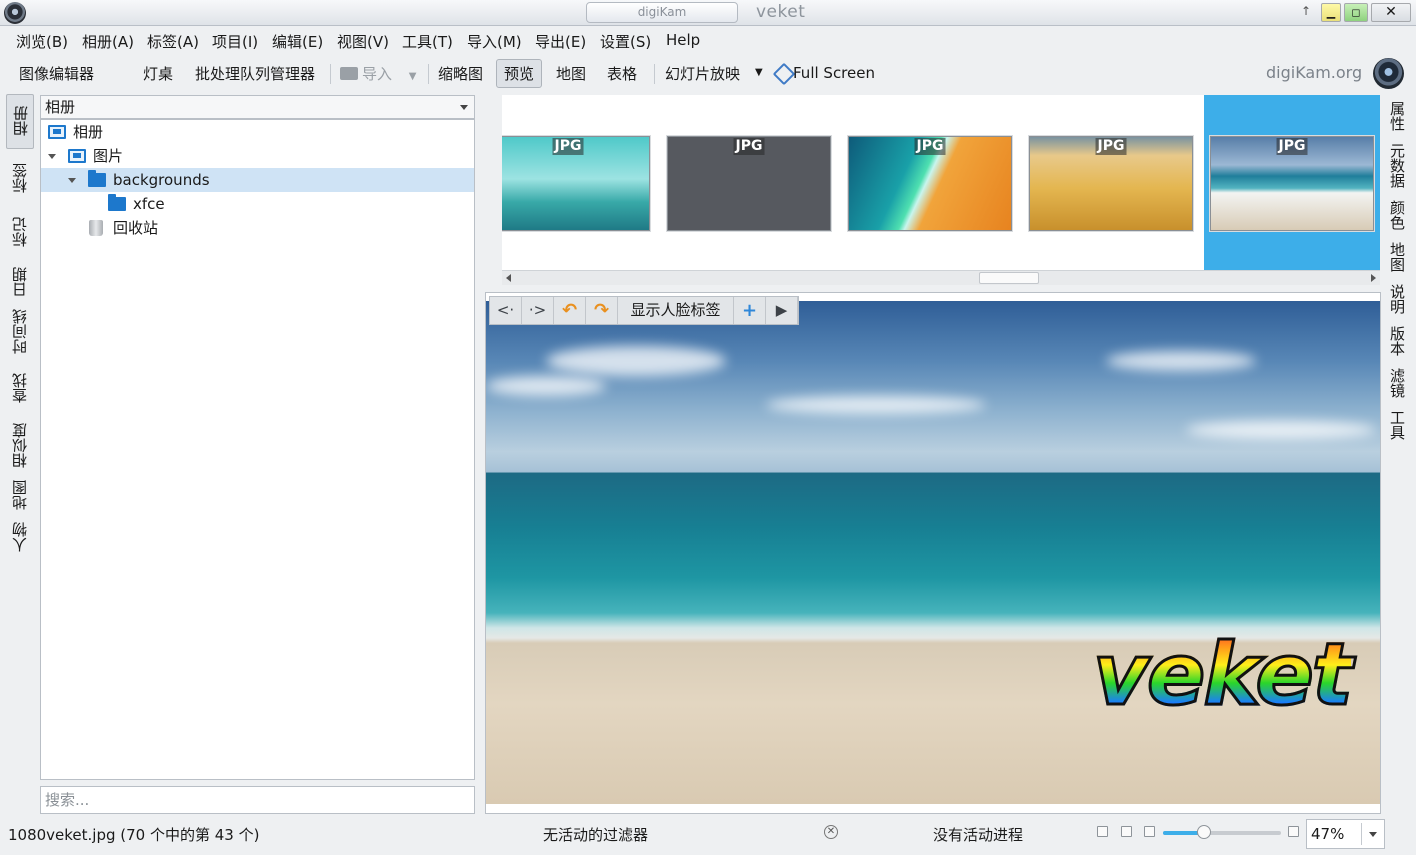  I want to click on digikam-app-icon, so click(15, 13).